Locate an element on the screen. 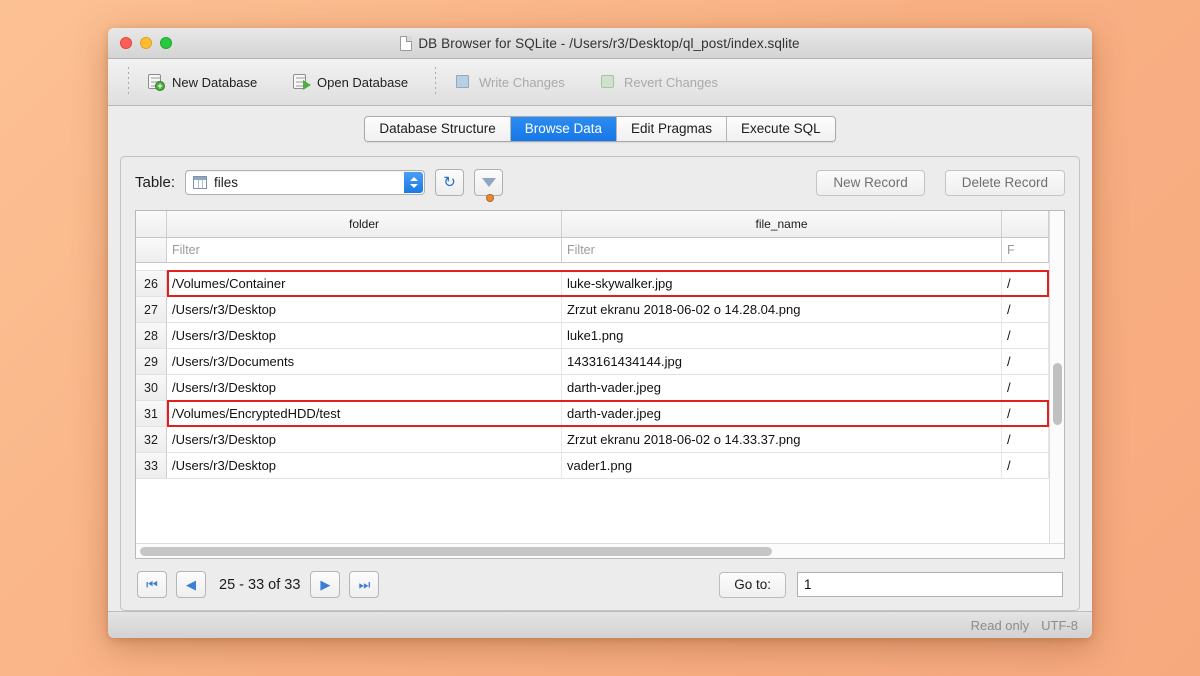 Image resolution: width=1200 pixels, height=676 pixels. write-changes-button: Write Changes is located at coordinates (516, 82).